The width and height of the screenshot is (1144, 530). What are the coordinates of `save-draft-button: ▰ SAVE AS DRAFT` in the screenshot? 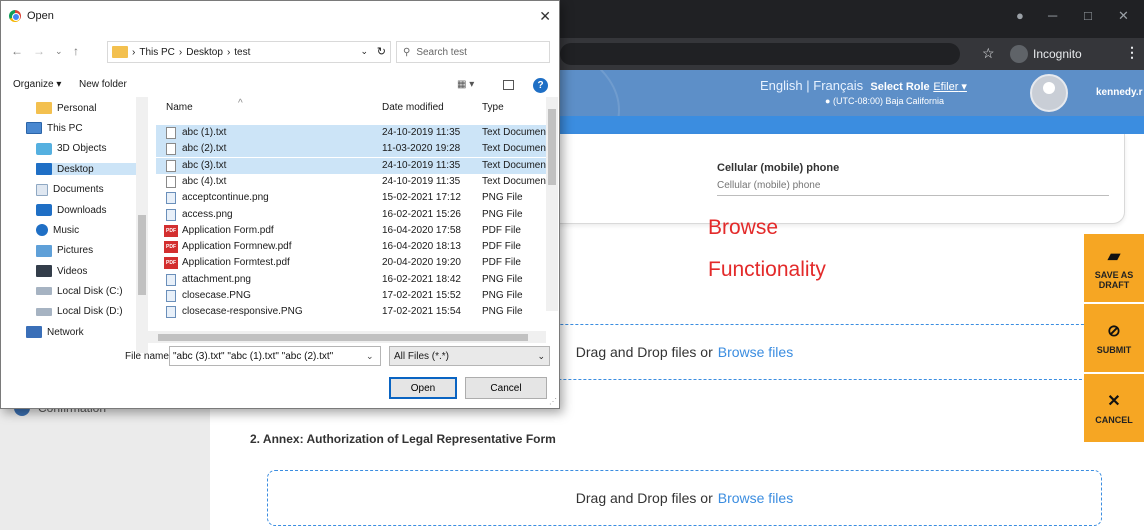 It's located at (1114, 269).